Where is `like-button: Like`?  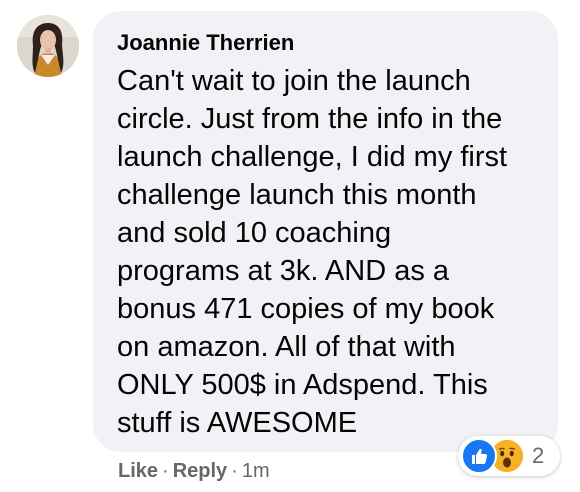 like-button: Like is located at coordinates (138, 471).